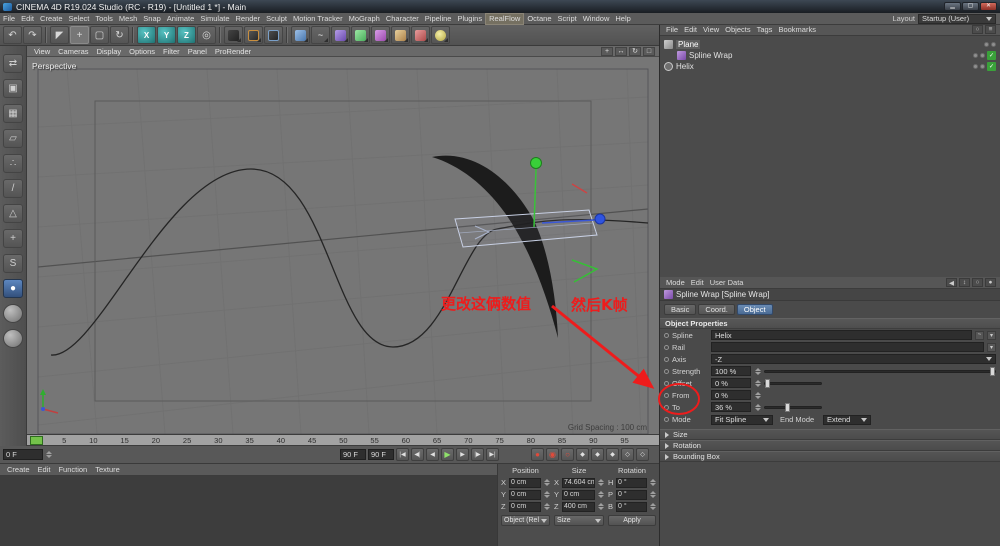 The image size is (1000, 546). What do you see at coordinates (622, 19) in the screenshot?
I see `menu-help: Help` at bounding box center [622, 19].